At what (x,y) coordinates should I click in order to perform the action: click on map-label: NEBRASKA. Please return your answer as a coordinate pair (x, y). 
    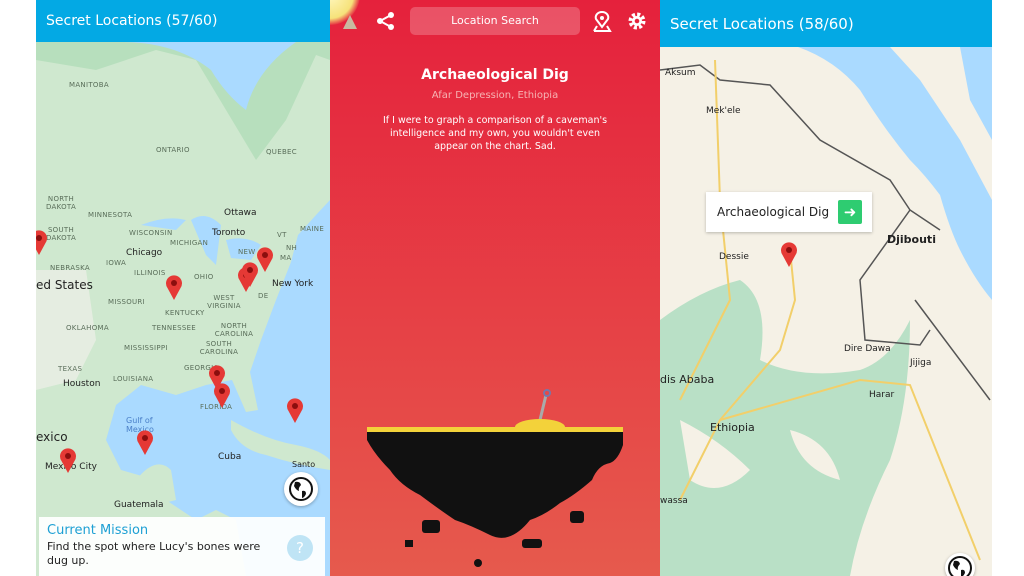
    Looking at the image, I should click on (70, 268).